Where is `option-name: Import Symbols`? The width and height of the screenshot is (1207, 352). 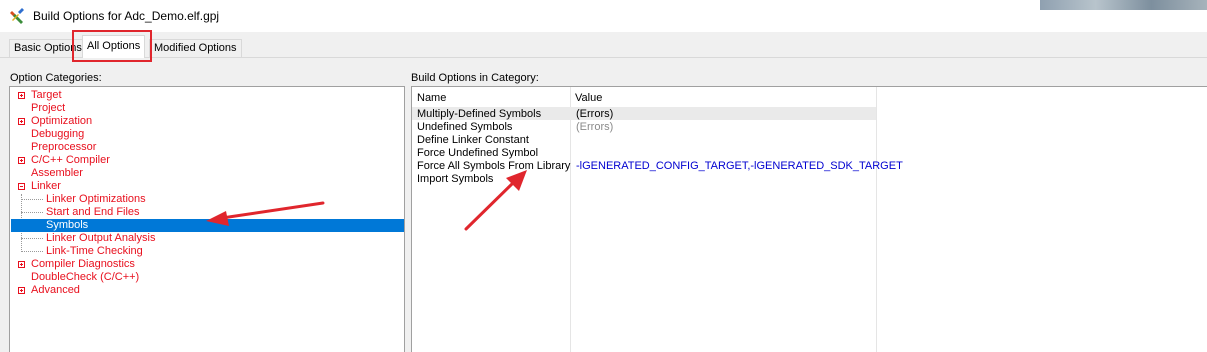
option-name: Import Symbols is located at coordinates (455, 179).